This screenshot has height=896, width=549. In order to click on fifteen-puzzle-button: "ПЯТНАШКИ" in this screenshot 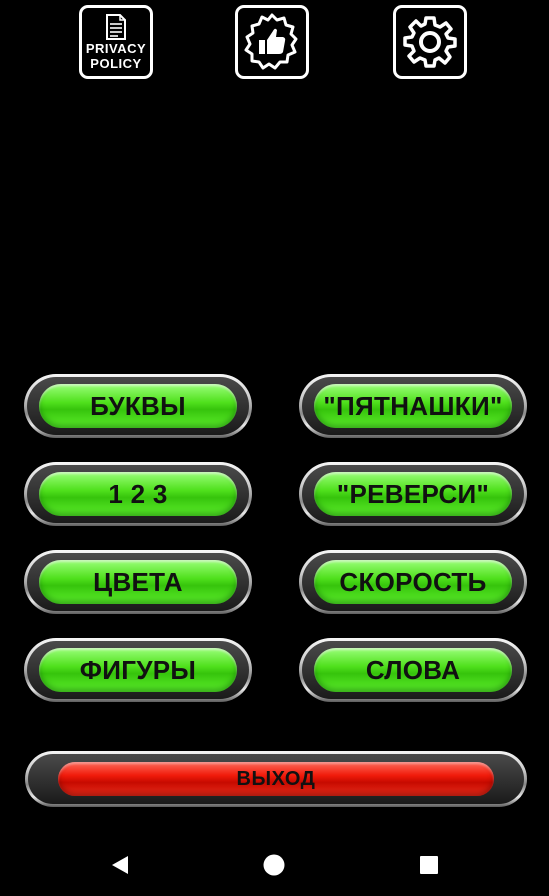, I will do `click(413, 406)`.